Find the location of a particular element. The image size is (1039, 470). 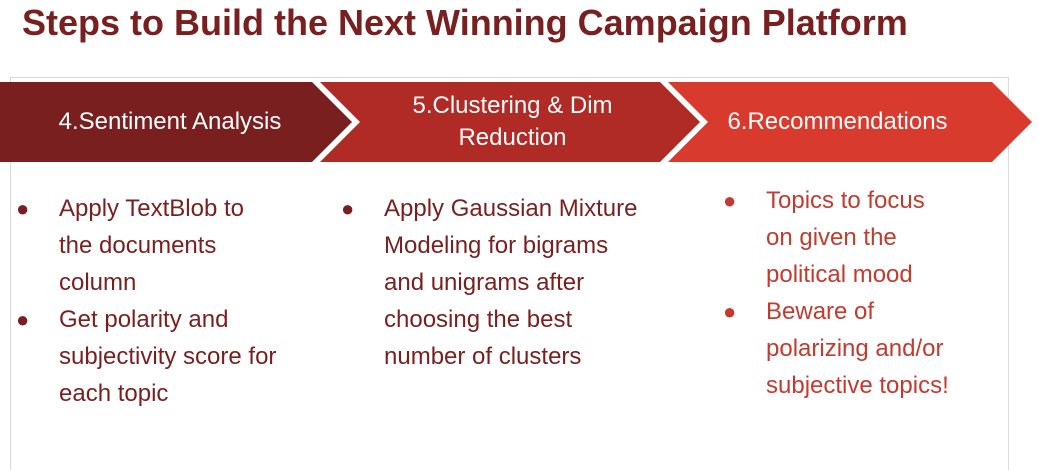

bullet-line: Topics to focus is located at coordinates (845, 200).